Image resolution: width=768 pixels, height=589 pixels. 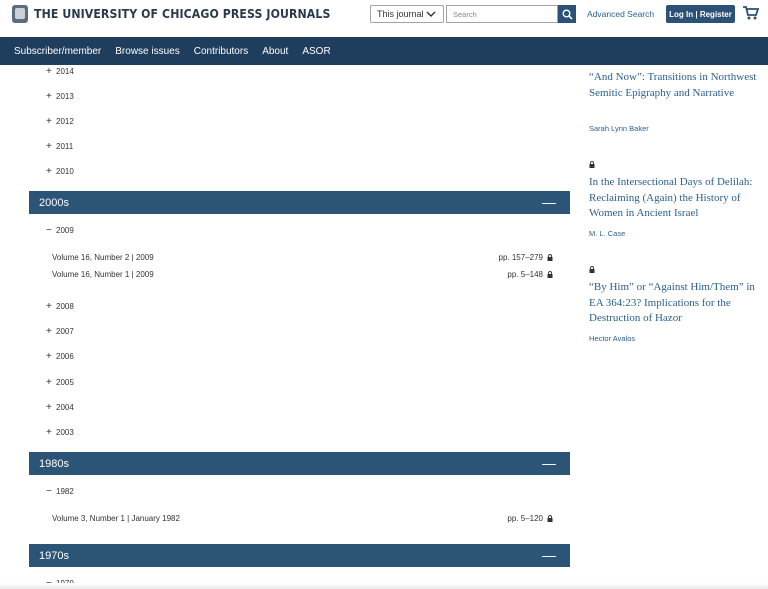 What do you see at coordinates (521, 257) in the screenshot?
I see `issue-pages: pp. 157–279` at bounding box center [521, 257].